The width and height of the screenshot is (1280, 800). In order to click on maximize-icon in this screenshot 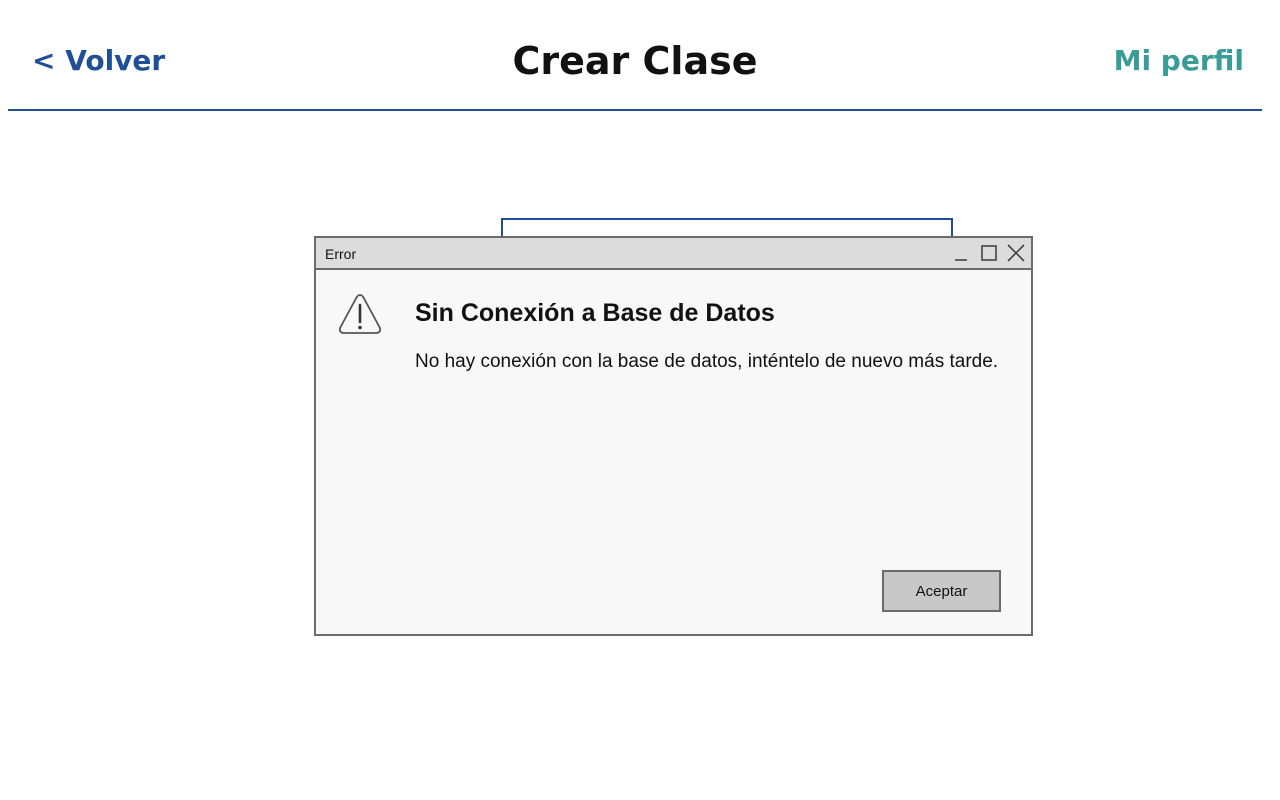, I will do `click(989, 253)`.